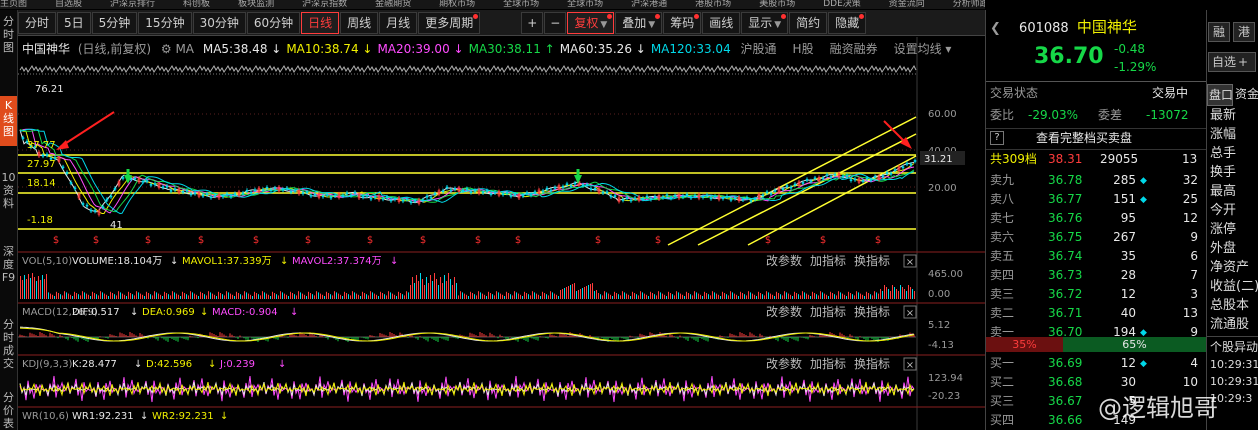 This screenshot has width=1258, height=430. I want to click on depth-row: 卖七 36.76 95 12, so click(1096, 218).